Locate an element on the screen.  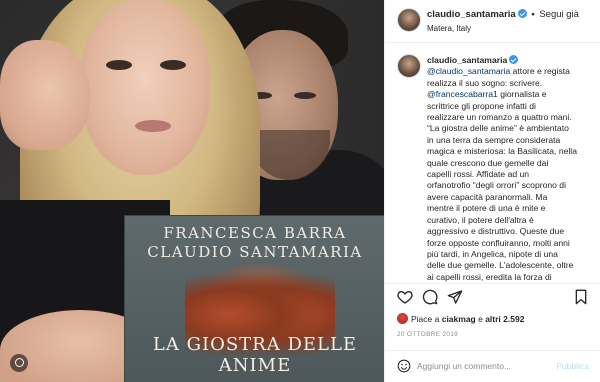
caption-line-text: orfanotrofio “degli orrori” scoprono di is located at coordinates (496, 185).